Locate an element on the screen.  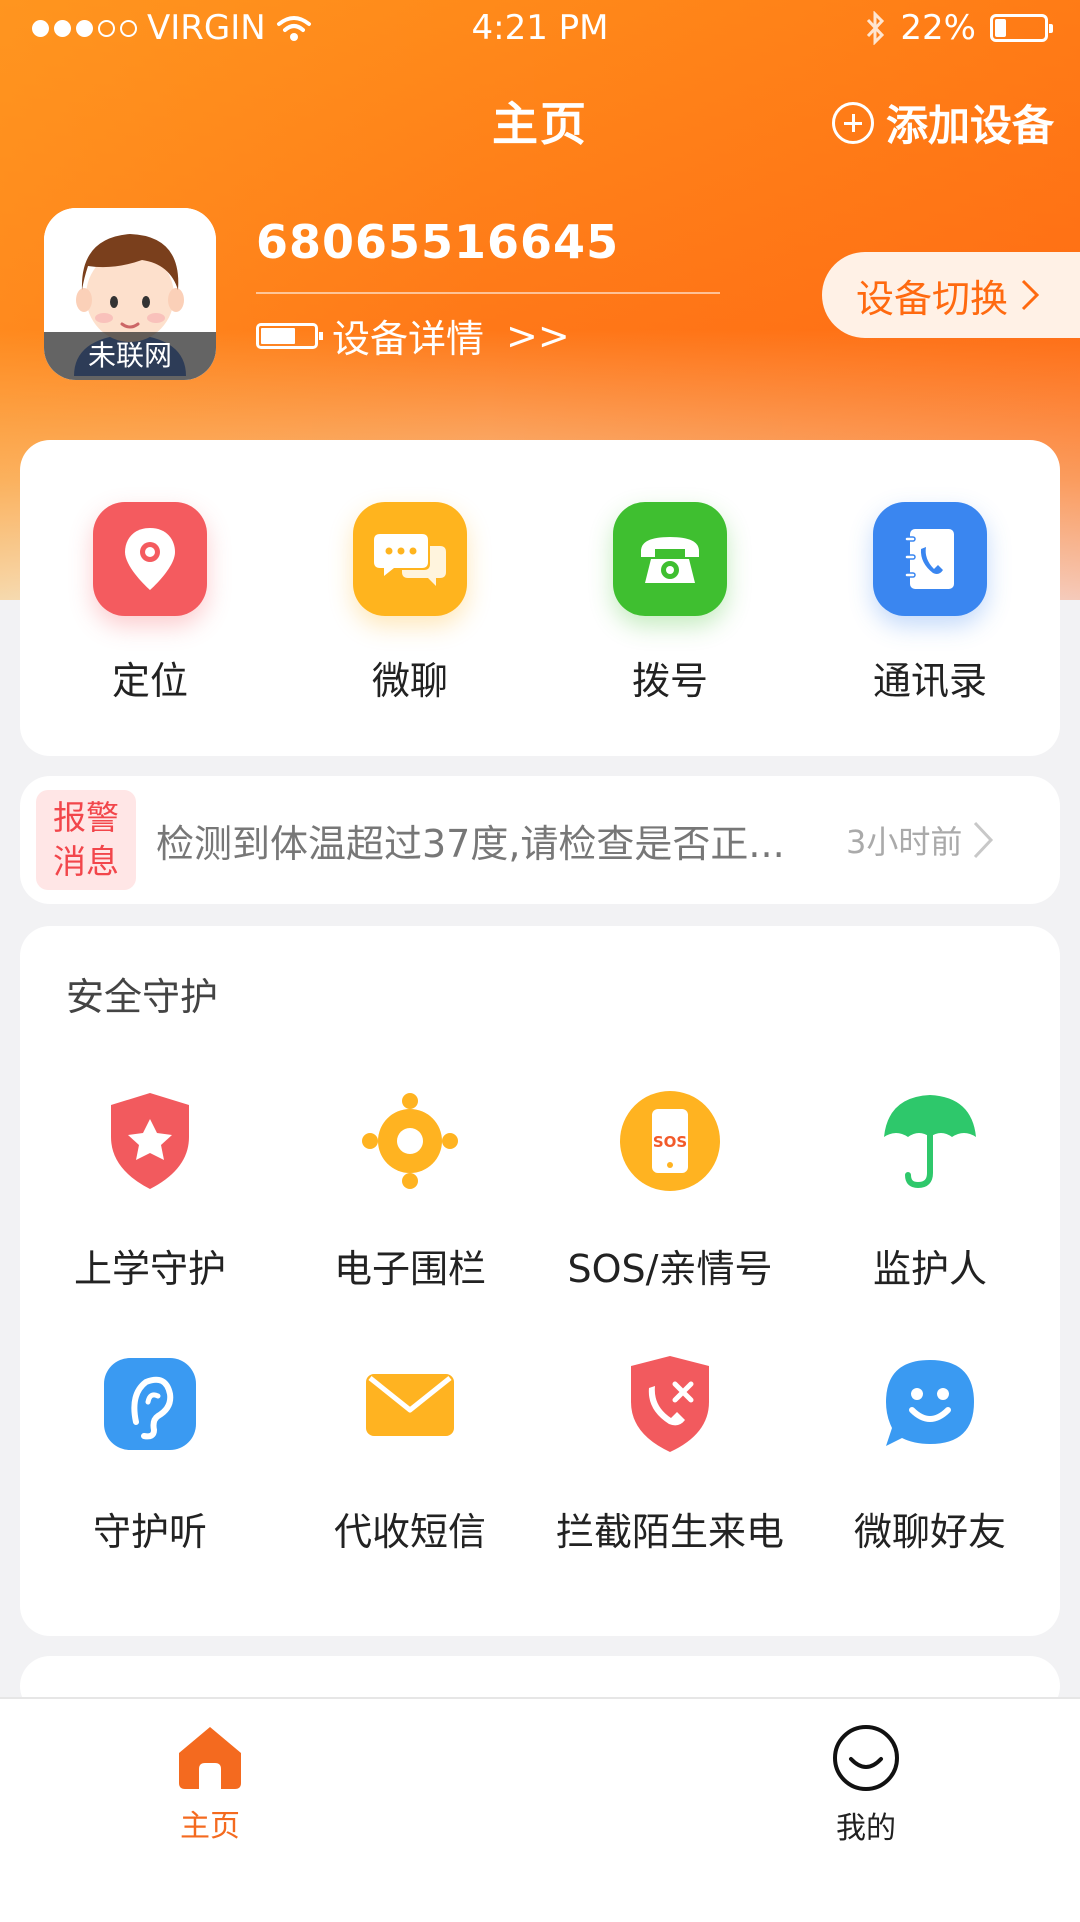
tab-mine-label: 我的 is located at coordinates (866, 1828).